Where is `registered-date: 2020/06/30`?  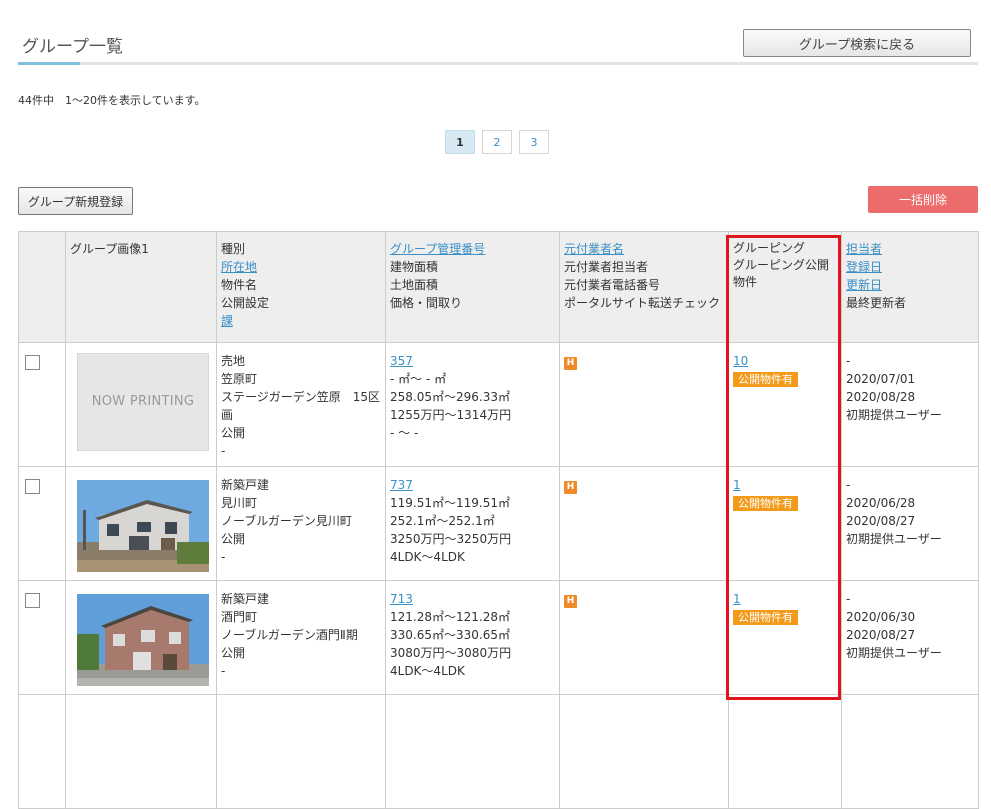 registered-date: 2020/06/30 is located at coordinates (881, 617).